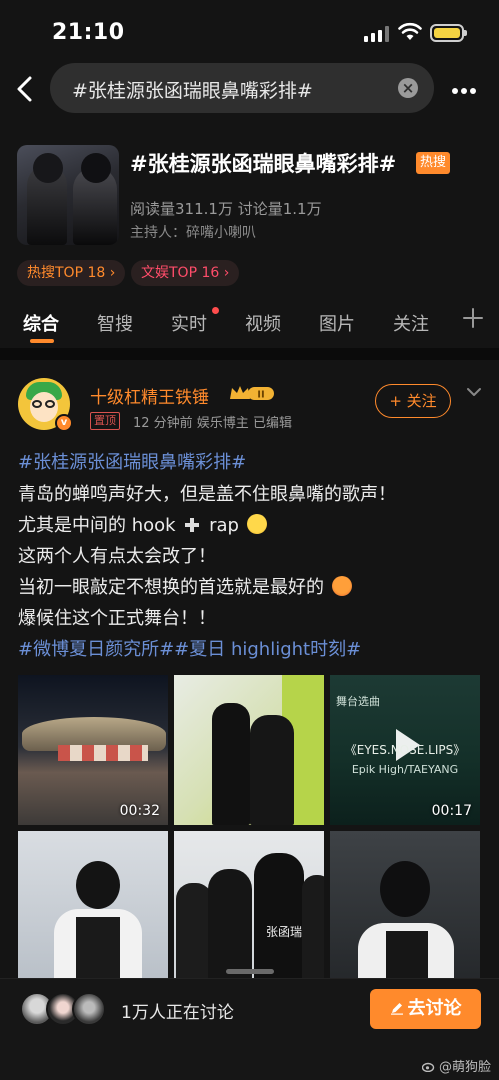  Describe the element at coordinates (42, 341) in the screenshot. I see `active-tab-indicator` at that location.